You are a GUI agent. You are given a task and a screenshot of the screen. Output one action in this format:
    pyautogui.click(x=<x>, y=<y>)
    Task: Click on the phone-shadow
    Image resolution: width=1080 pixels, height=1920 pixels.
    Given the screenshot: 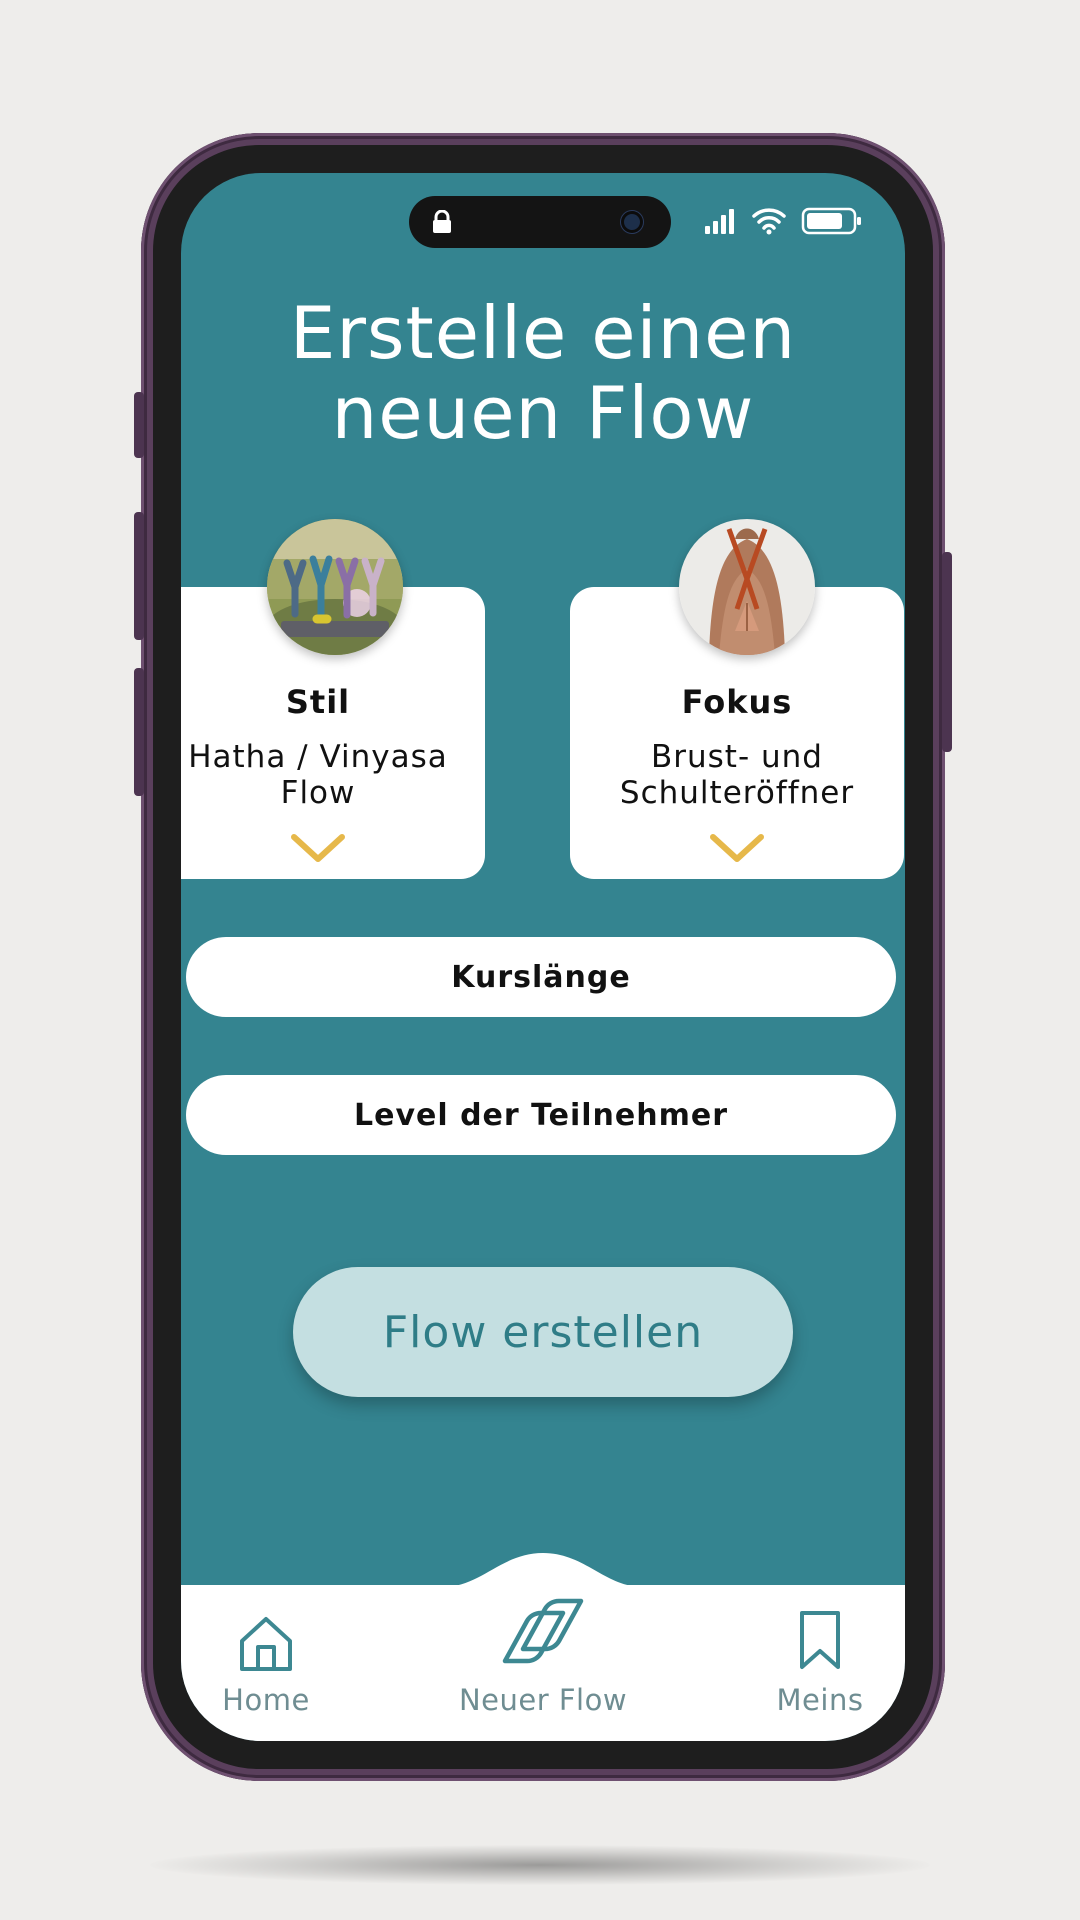 What is the action you would take?
    pyautogui.click(x=540, y=1865)
    